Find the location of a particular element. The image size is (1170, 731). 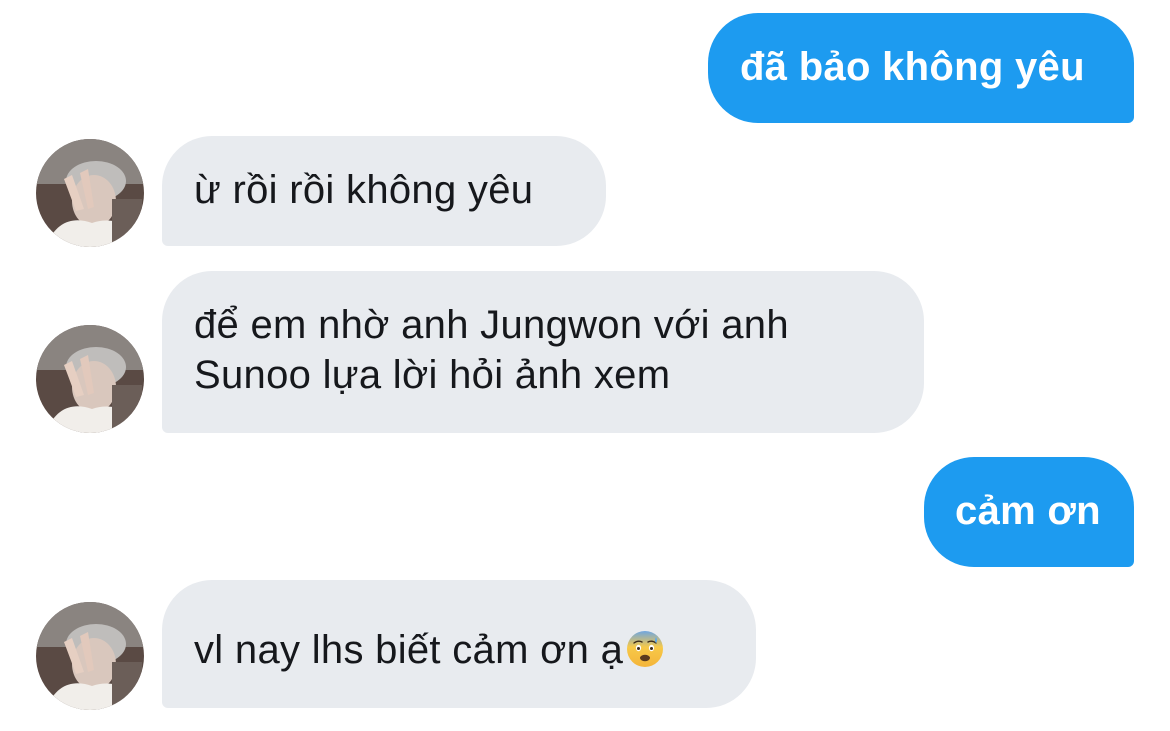

message-text: ừ rồi rồi không yêu is located at coordinates (364, 190).